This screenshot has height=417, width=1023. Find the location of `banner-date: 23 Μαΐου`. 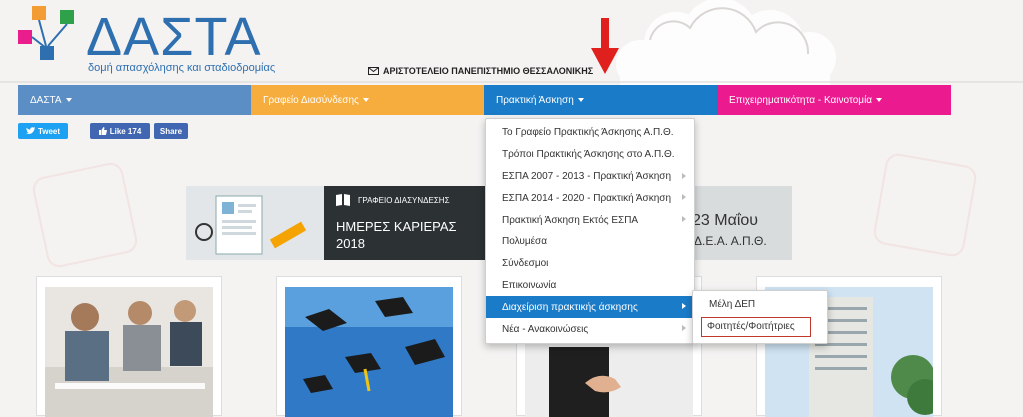

banner-date: 23 Μαΐου is located at coordinates (725, 220).